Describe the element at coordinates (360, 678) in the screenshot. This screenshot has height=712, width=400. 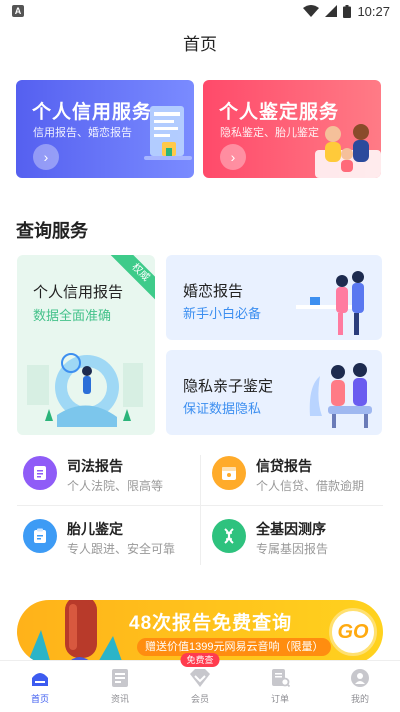
I see `user-icon` at that location.